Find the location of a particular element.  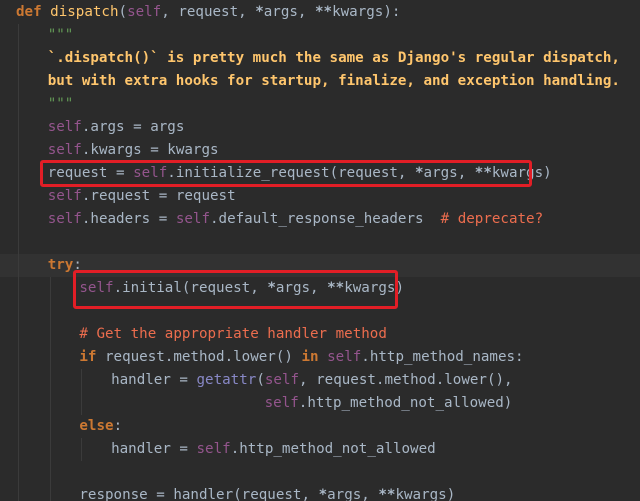

code-line: self.kwargs = kwargs is located at coordinates (320, 150).